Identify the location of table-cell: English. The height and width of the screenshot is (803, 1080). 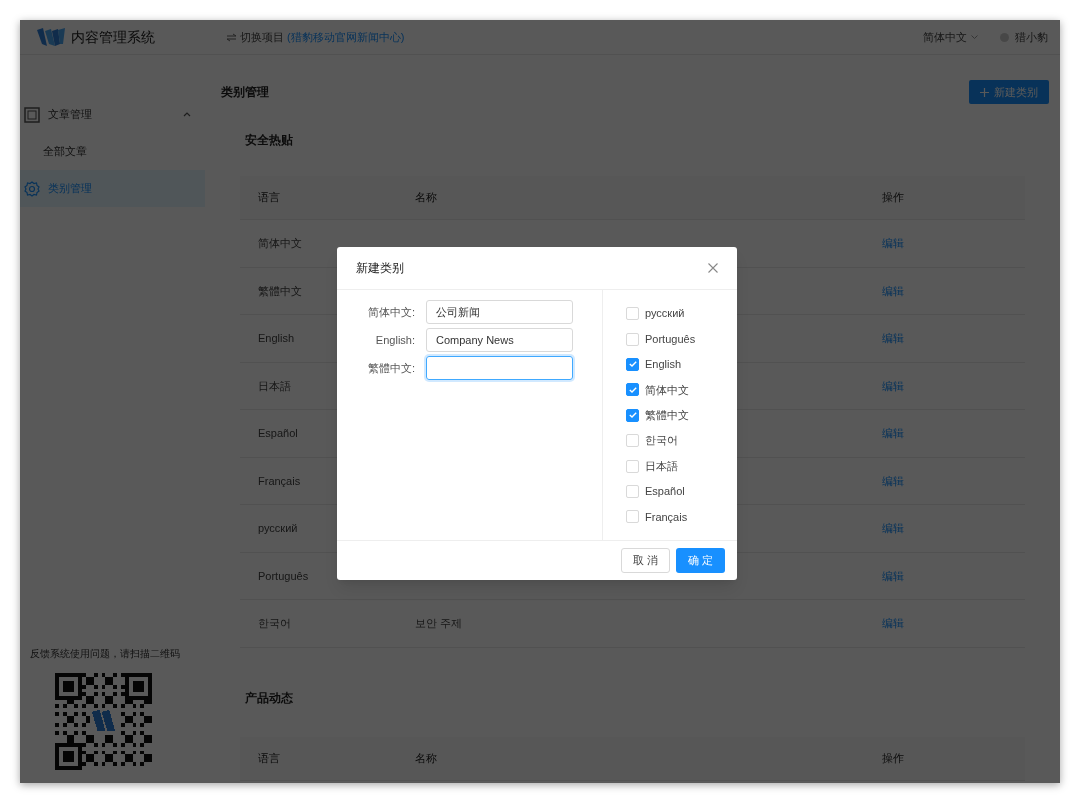
(276, 338).